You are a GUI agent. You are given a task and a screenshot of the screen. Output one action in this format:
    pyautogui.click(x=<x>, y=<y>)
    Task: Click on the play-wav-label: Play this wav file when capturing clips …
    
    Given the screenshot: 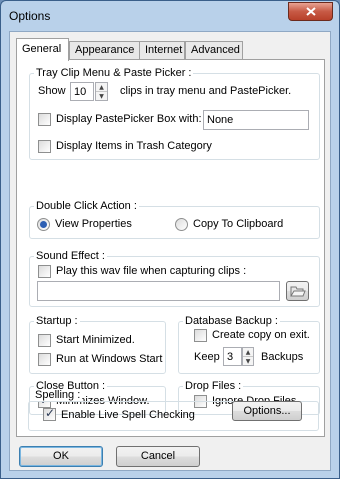 What is the action you would take?
    pyautogui.click(x=151, y=271)
    